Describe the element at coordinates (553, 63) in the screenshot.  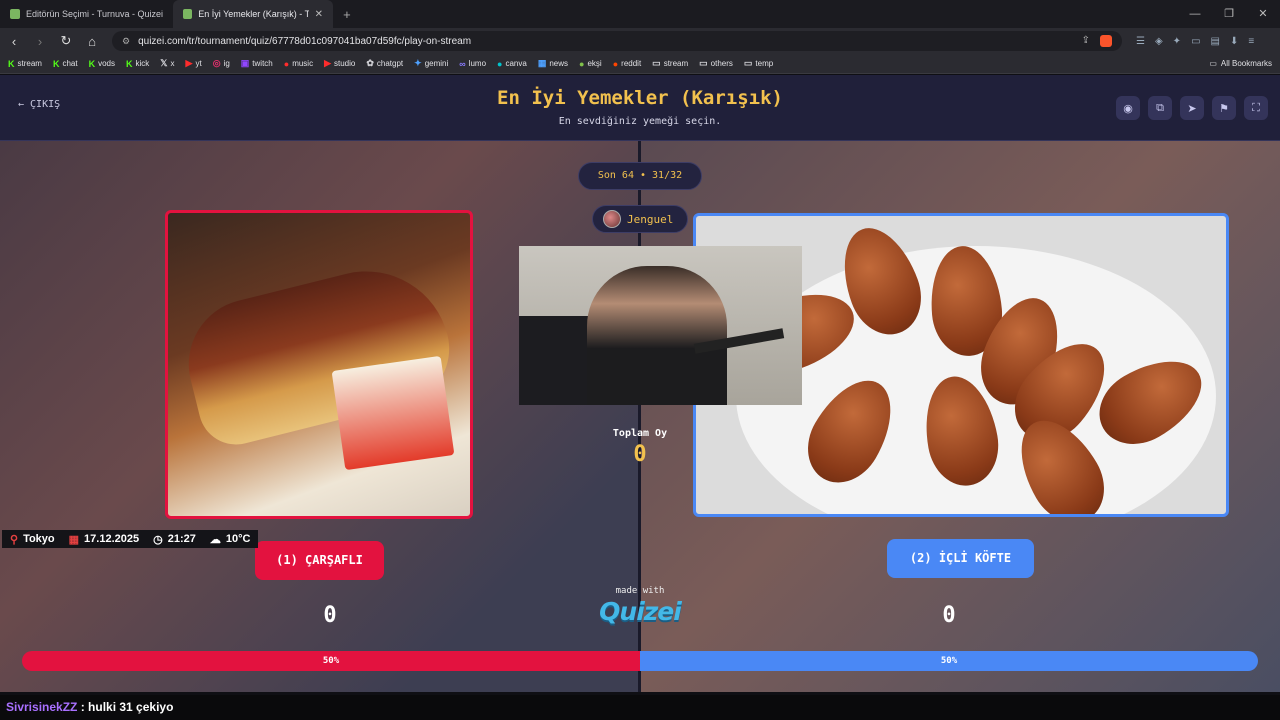
I see `bookmark-news: ▦ news` at that location.